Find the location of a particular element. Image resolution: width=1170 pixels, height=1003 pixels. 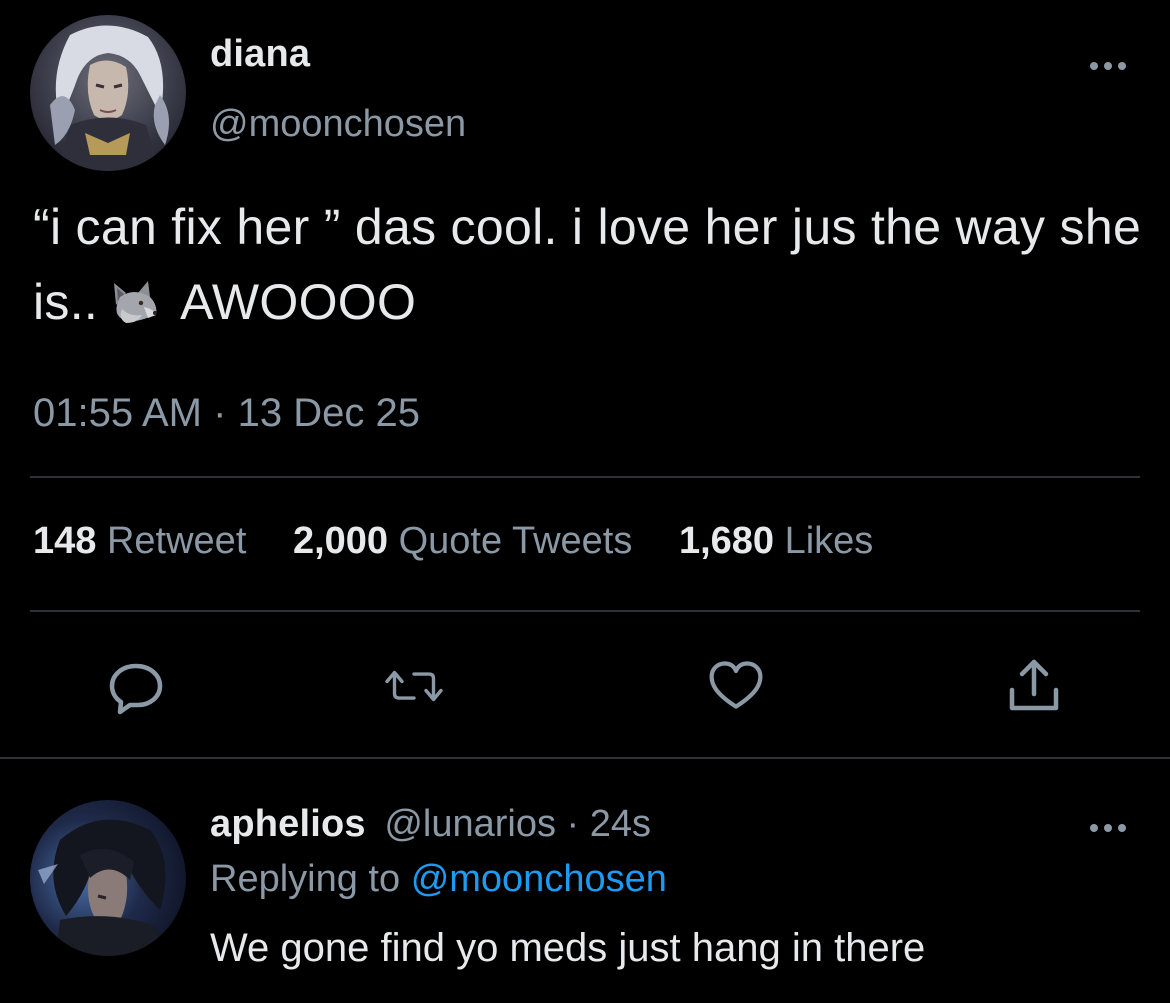

like-icon is located at coordinates (736, 686).